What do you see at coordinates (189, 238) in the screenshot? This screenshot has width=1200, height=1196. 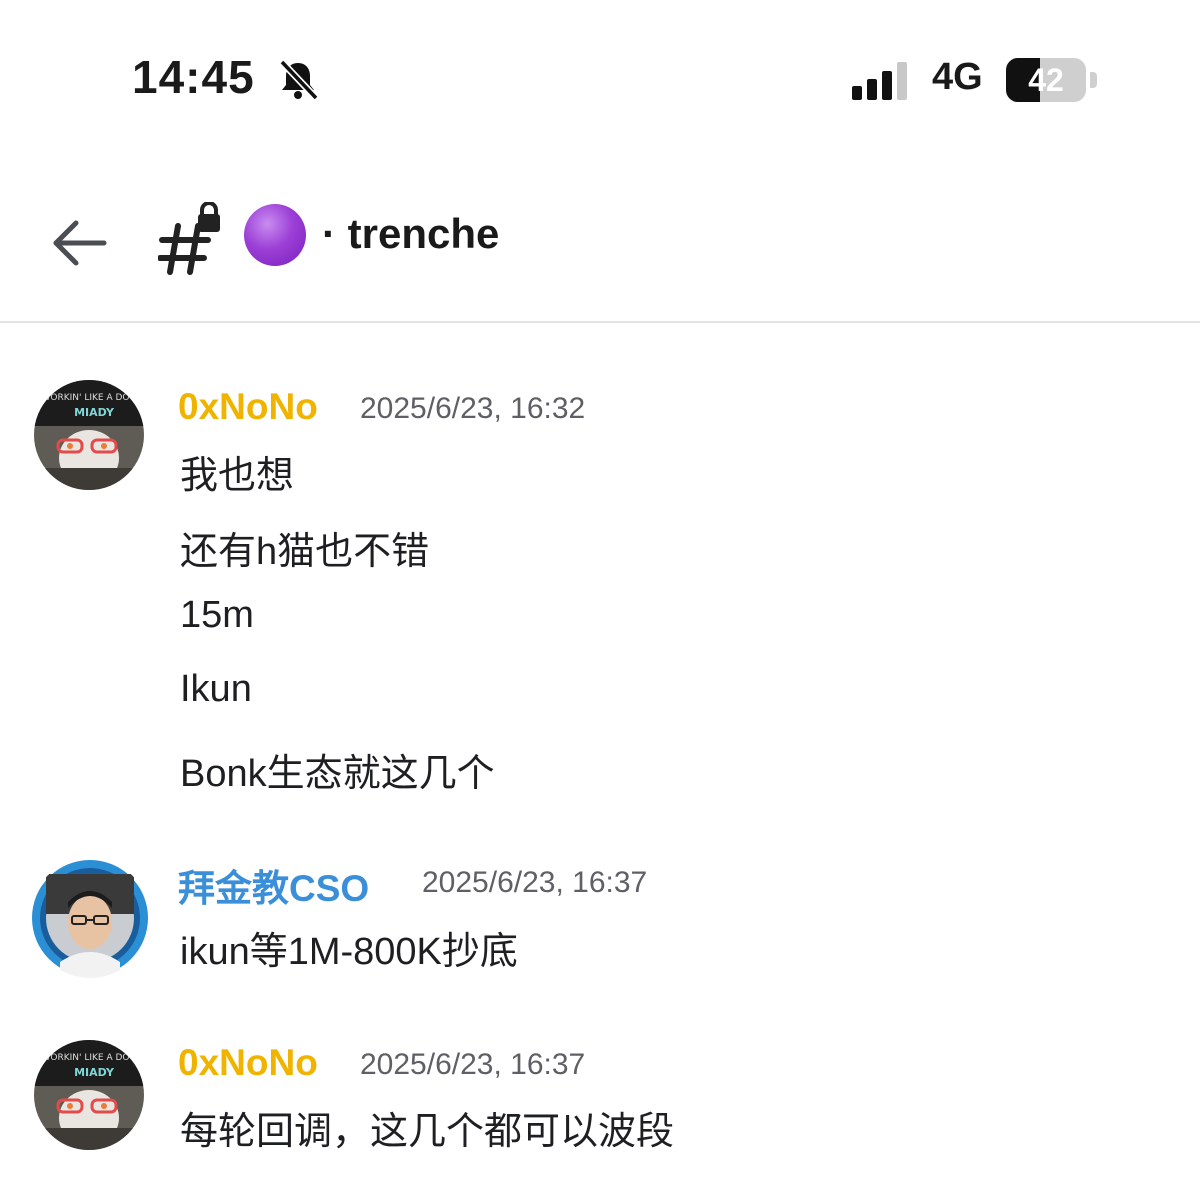 I see `locked-channel-icon` at bounding box center [189, 238].